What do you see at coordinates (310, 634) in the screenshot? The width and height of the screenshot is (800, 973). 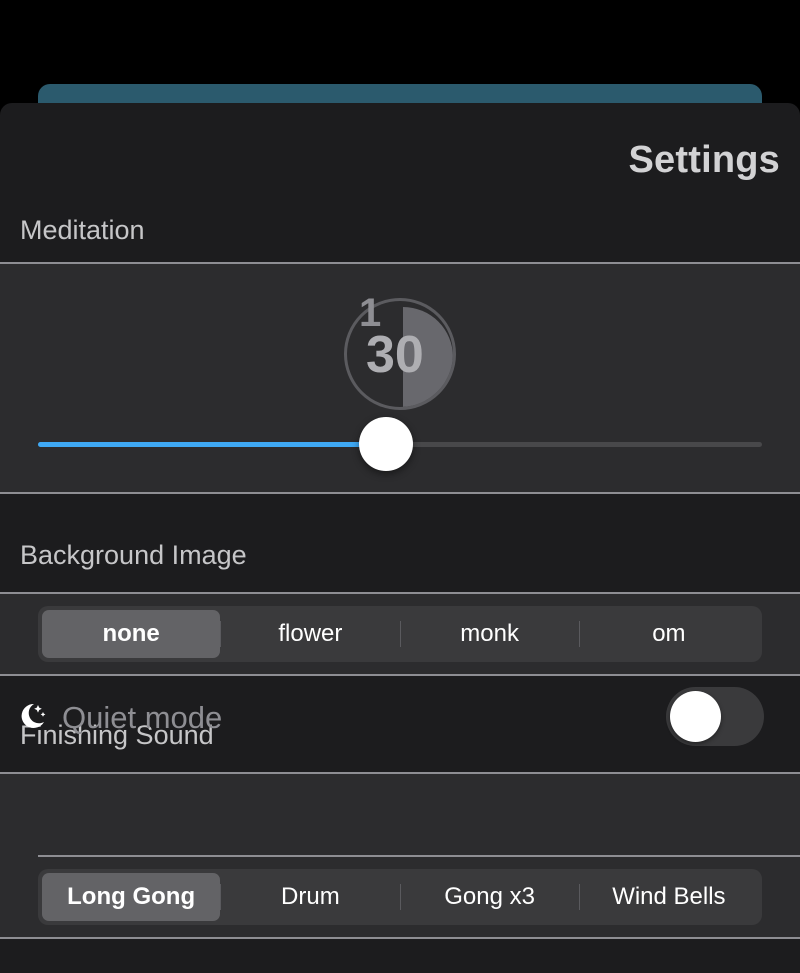 I see `segment-flower: flower` at bounding box center [310, 634].